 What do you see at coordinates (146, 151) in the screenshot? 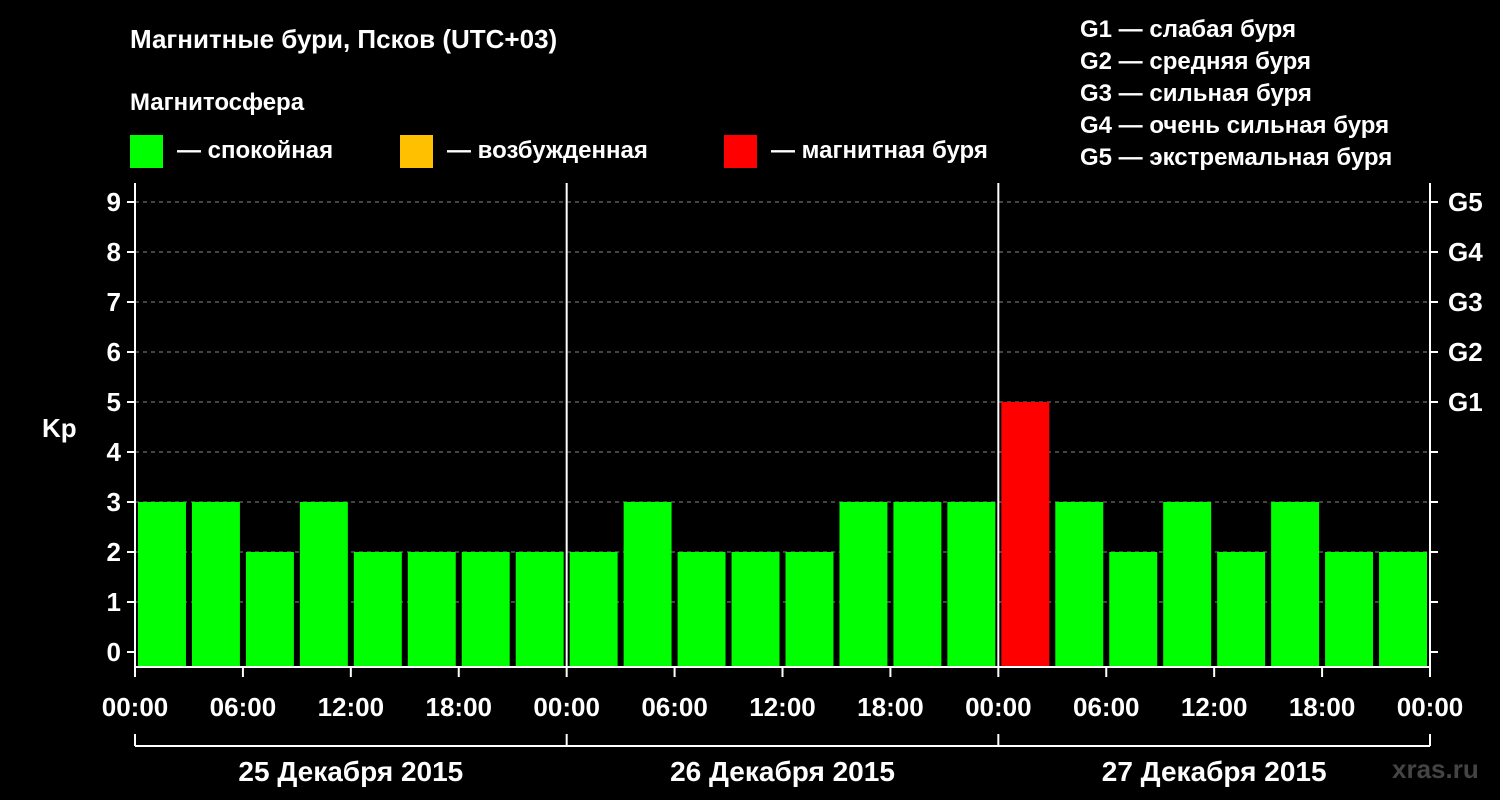
I see `legend-swatch-quiet` at bounding box center [146, 151].